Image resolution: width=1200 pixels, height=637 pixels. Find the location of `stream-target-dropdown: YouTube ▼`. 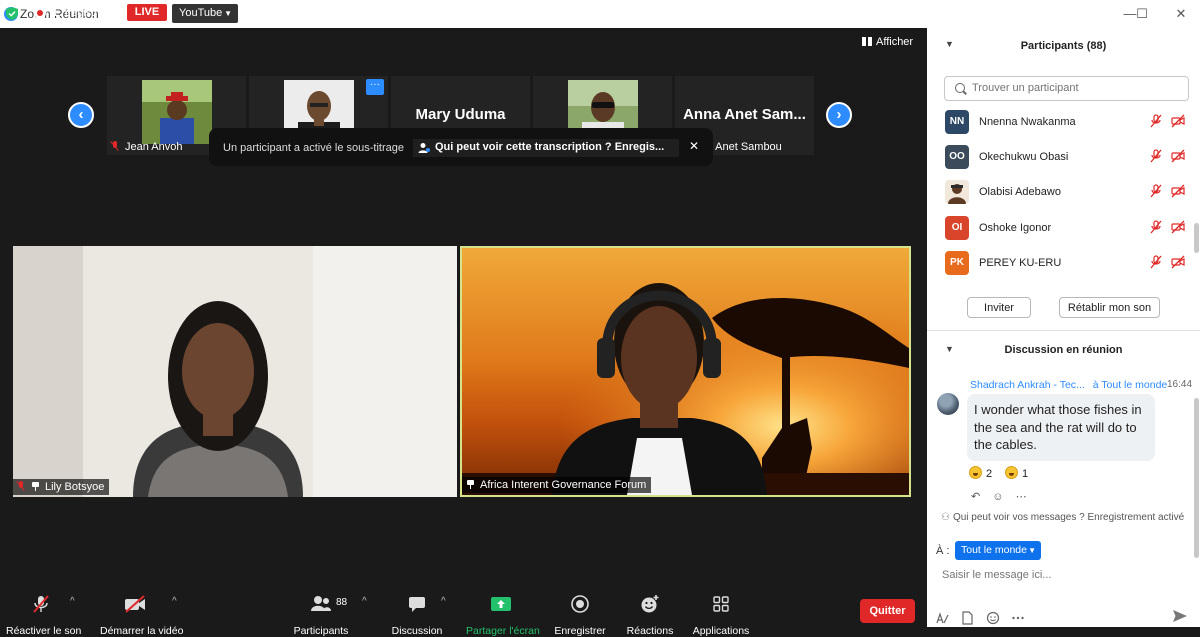

stream-target-dropdown: YouTube ▼ is located at coordinates (205, 13).